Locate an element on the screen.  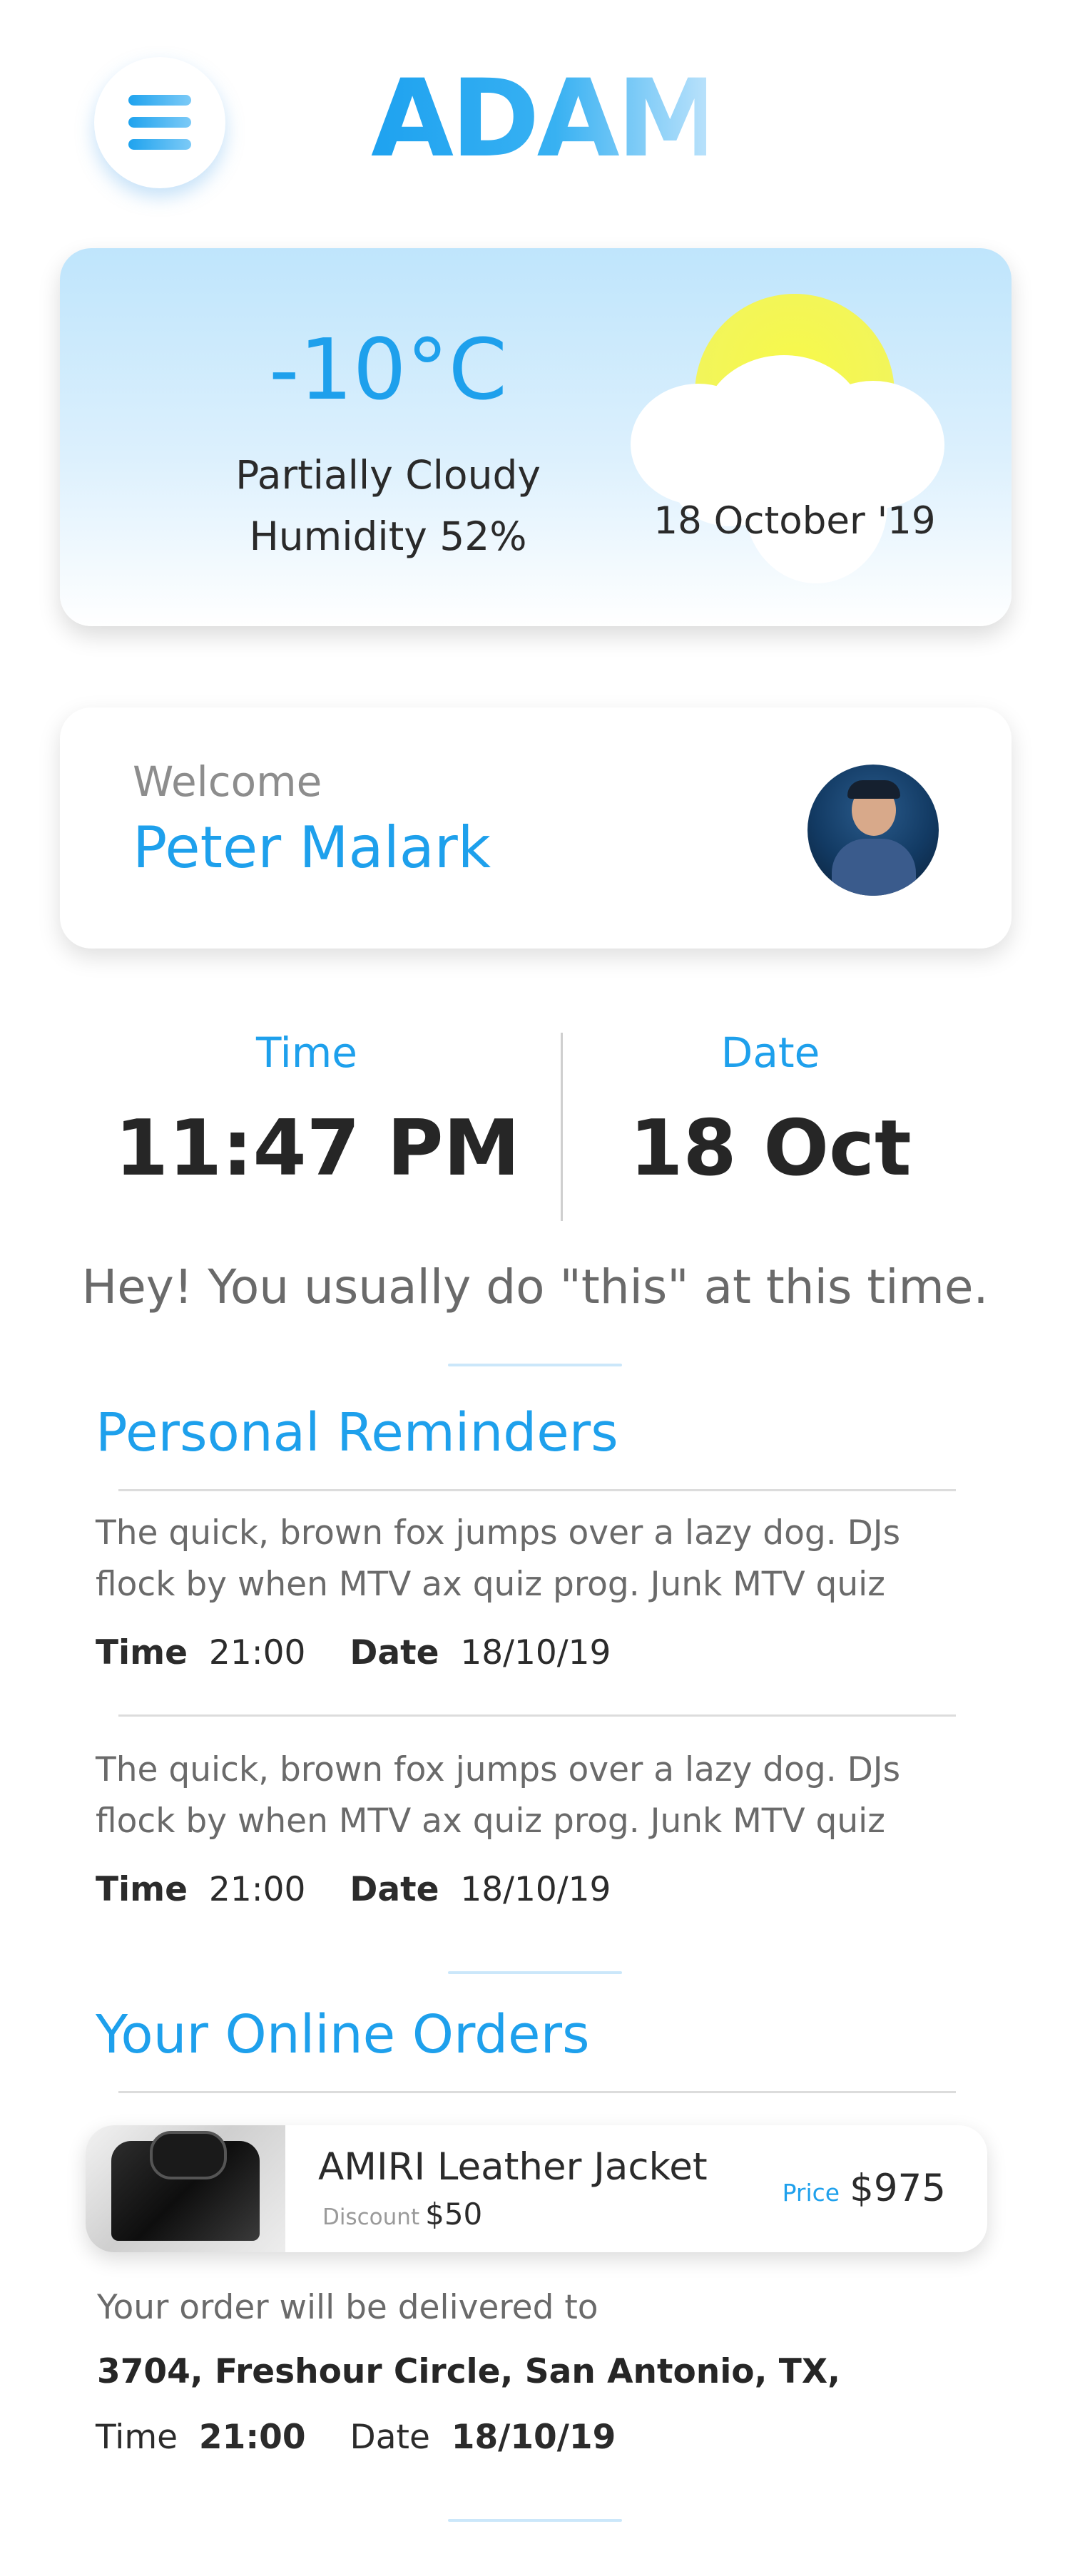
reminders-title: Personal Reminders is located at coordinates (357, 1432).